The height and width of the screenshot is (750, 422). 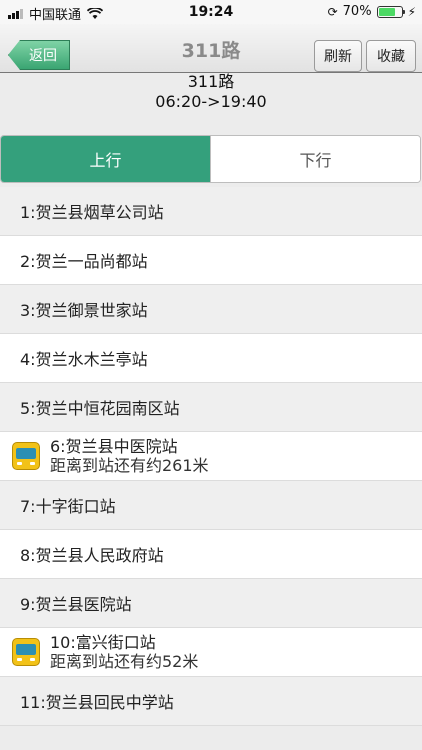 What do you see at coordinates (124, 661) in the screenshot?
I see `bus-distance-text: 距离到站还有约52米` at bounding box center [124, 661].